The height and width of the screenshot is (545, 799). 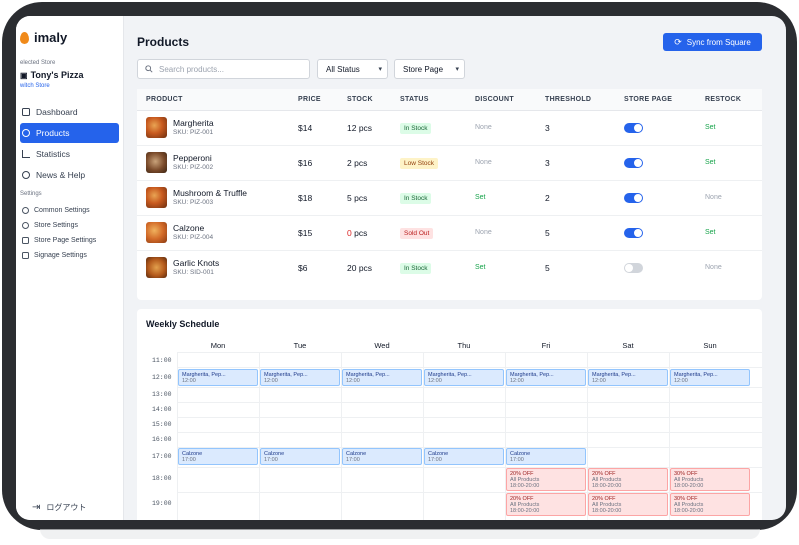 What do you see at coordinates (382, 345) in the screenshot?
I see `day-header: Wed` at bounding box center [382, 345].